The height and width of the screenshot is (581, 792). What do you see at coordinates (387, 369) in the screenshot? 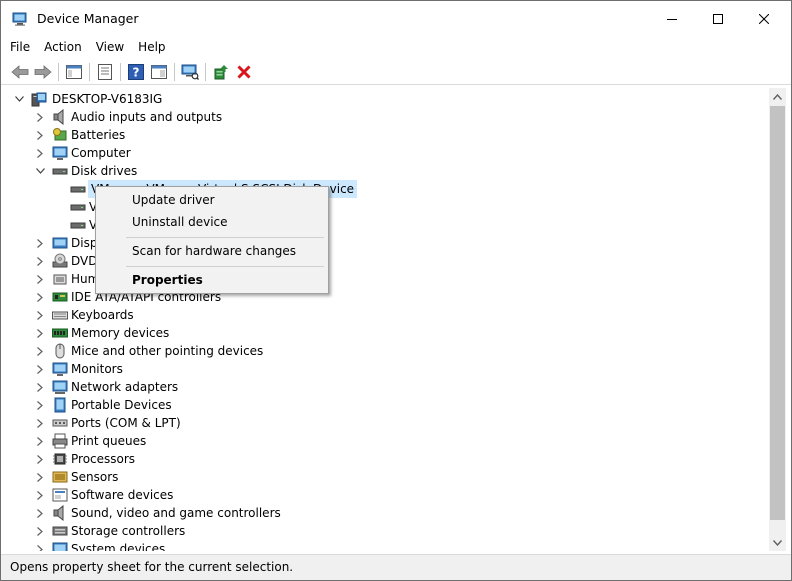
I see `tree-category: Monitors` at bounding box center [387, 369].